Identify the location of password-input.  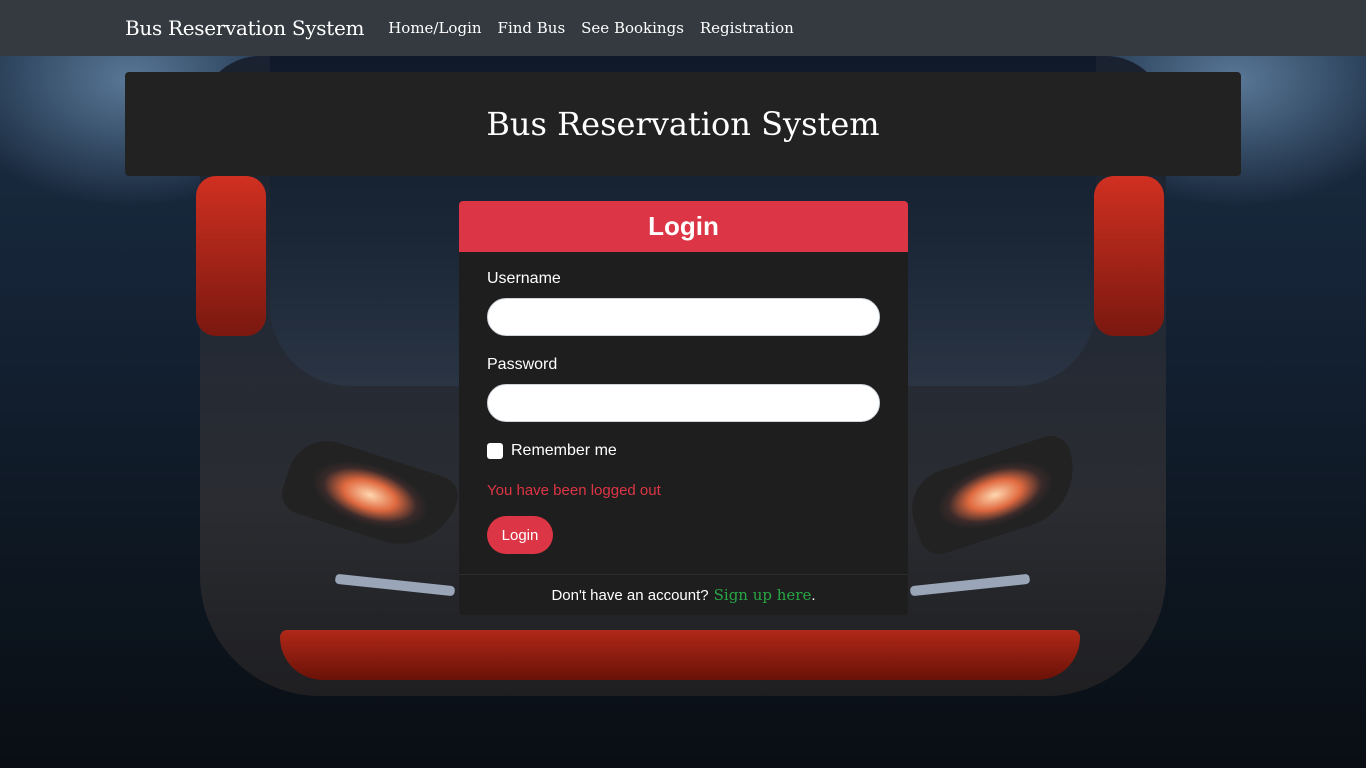
(683, 403).